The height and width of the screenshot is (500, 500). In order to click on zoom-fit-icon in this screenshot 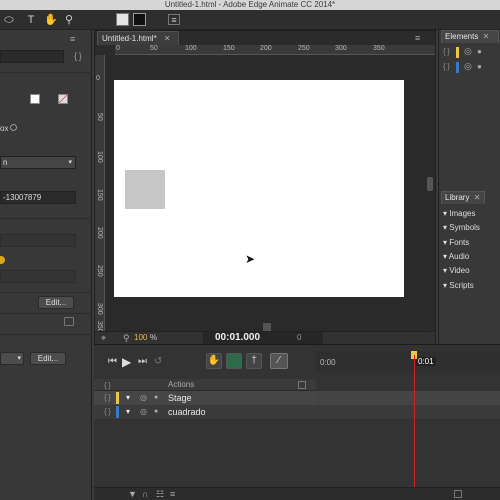, I will do `click(458, 494)`.